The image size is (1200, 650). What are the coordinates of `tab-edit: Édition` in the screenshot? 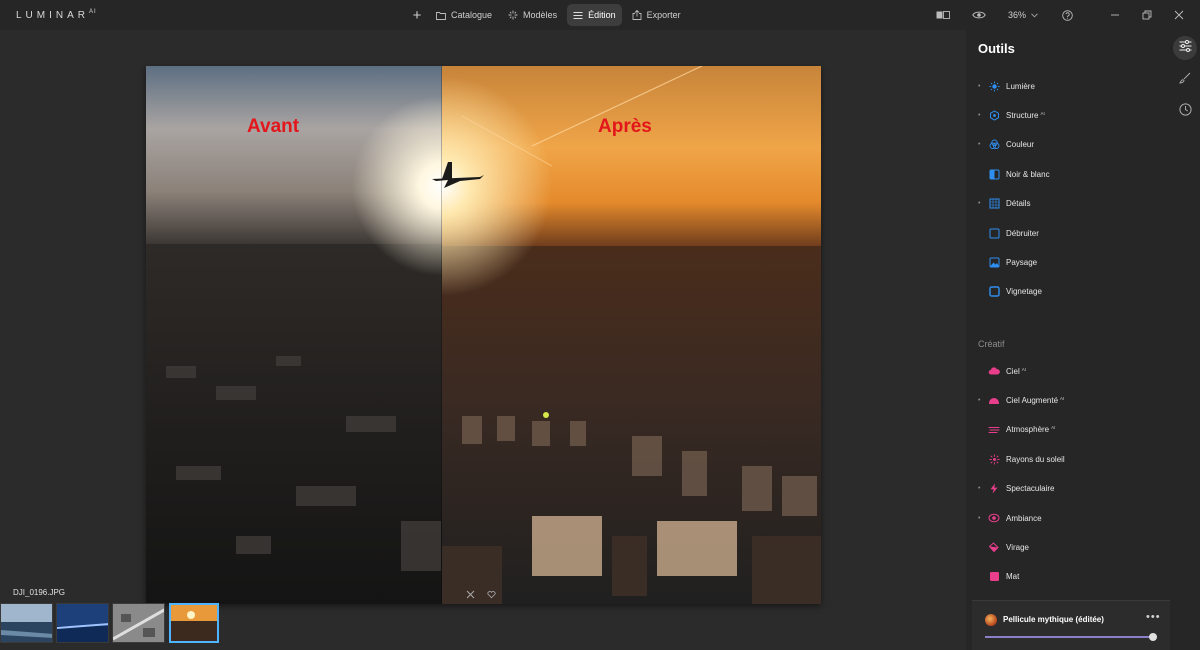 It's located at (594, 15).